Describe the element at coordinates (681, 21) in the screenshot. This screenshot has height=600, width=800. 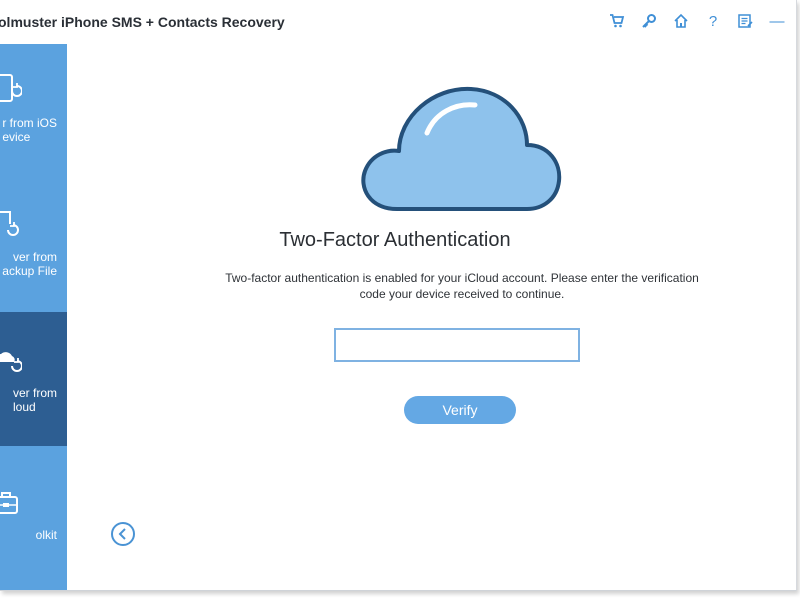
I see `home-icon` at that location.